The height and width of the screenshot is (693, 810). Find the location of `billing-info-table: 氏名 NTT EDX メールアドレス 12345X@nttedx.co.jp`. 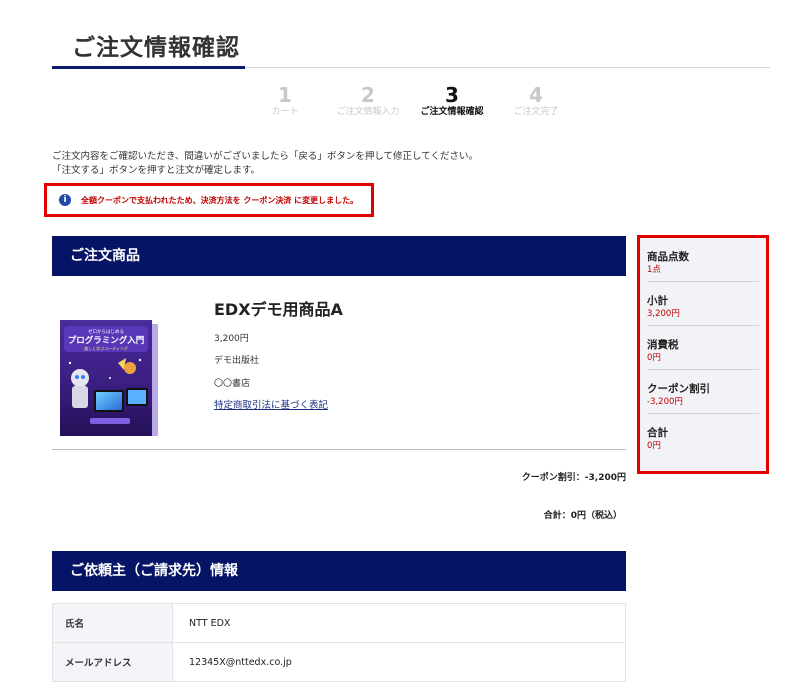

billing-info-table: 氏名 NTT EDX メールアドレス 12345X@nttedx.co.jp is located at coordinates (339, 642).